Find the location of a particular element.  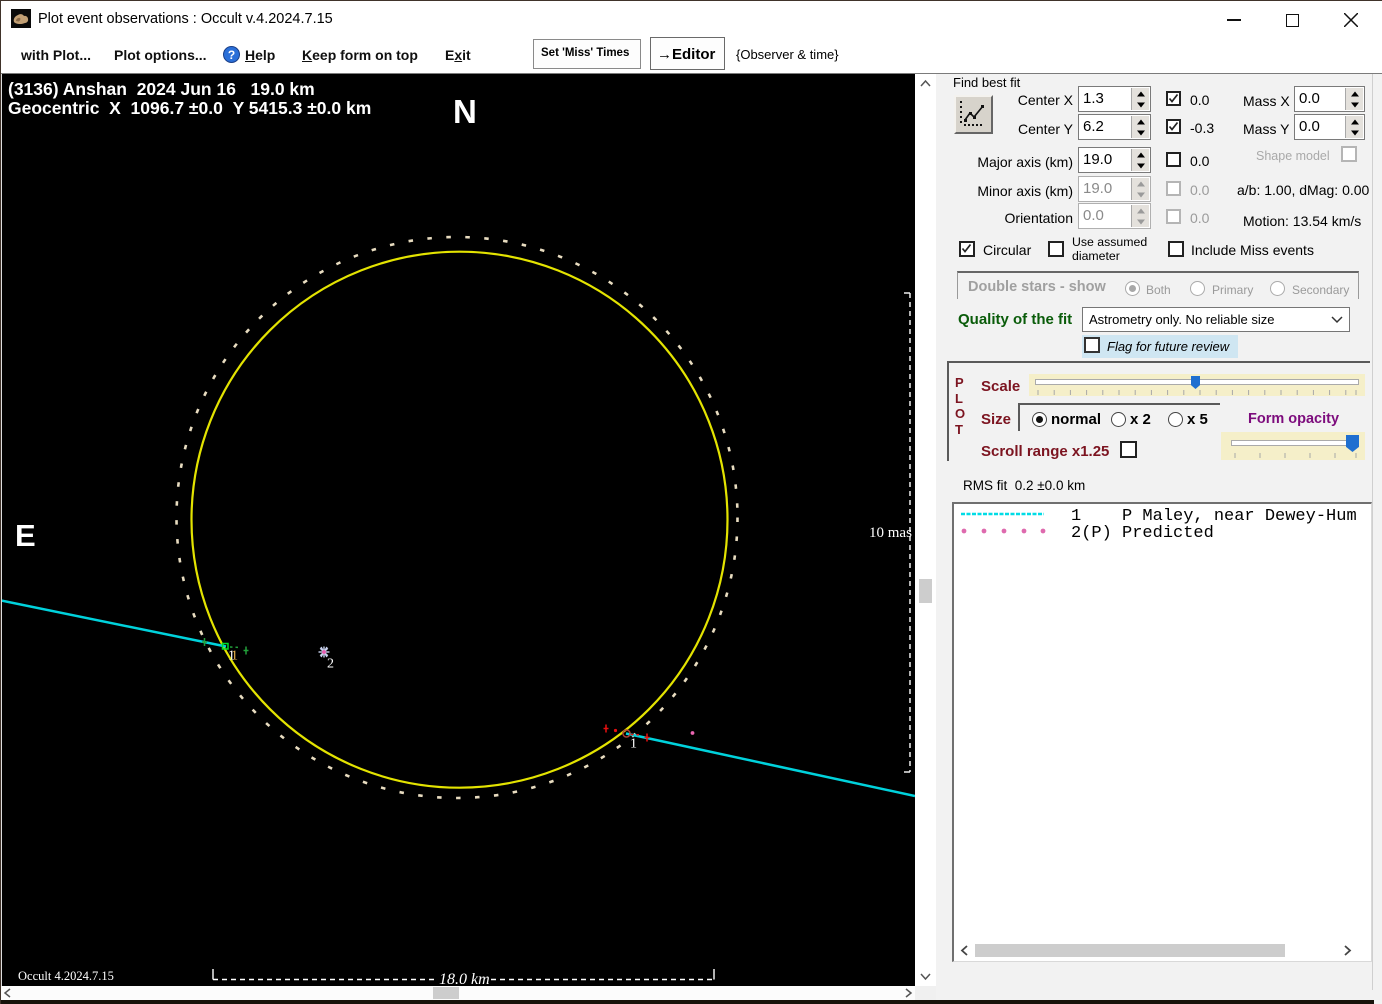

svg-text: Occult 4.2024.7.15 is located at coordinates (66, 976).